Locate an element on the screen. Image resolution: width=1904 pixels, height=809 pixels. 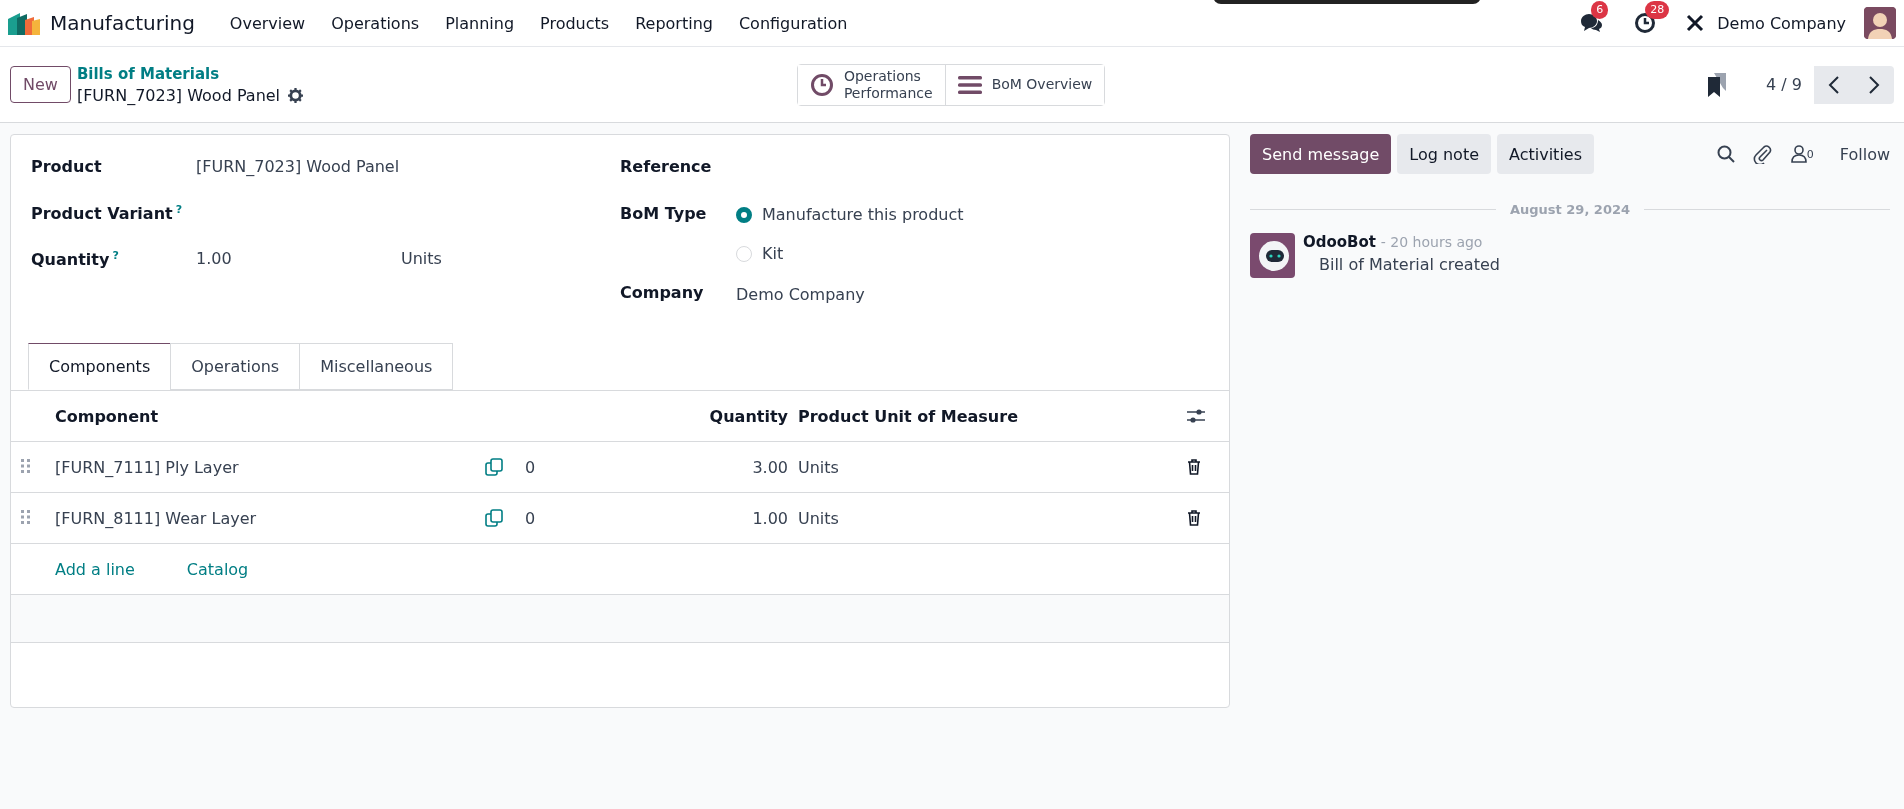
field-label: BoM Type is located at coordinates (664, 213).